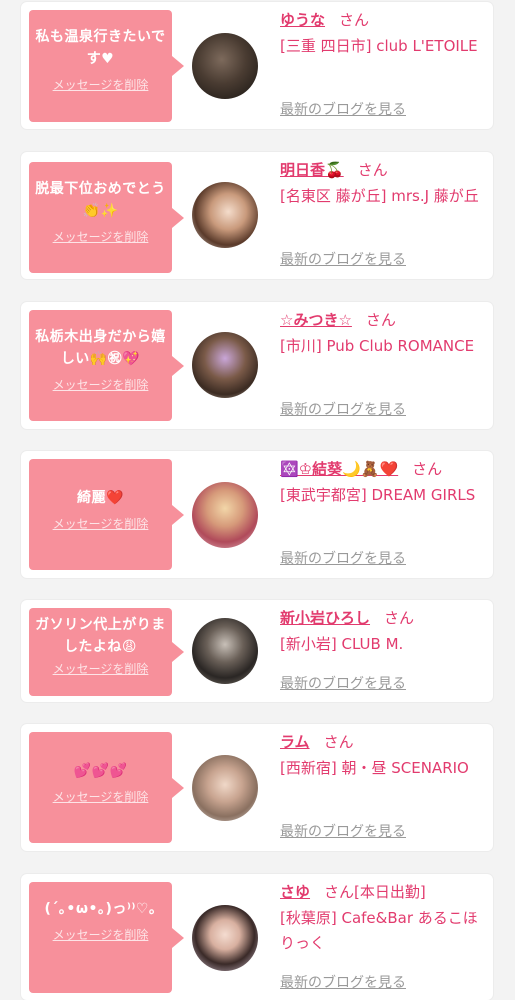 This screenshot has width=515, height=1000. I want to click on message-bubble: 💕💕💕 メッセージを削除, so click(106, 787).